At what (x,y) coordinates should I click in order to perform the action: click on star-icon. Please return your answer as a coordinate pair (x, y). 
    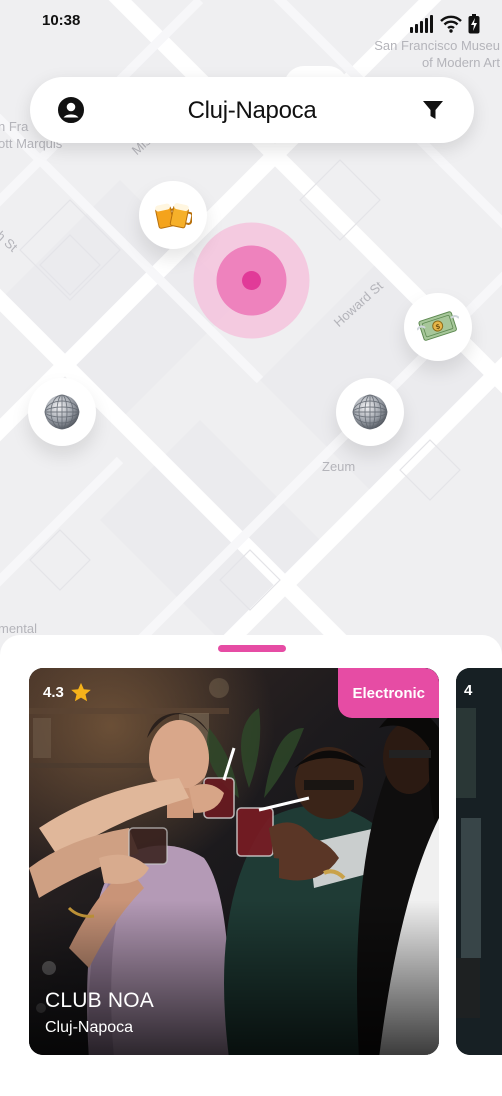
    Looking at the image, I should click on (81, 692).